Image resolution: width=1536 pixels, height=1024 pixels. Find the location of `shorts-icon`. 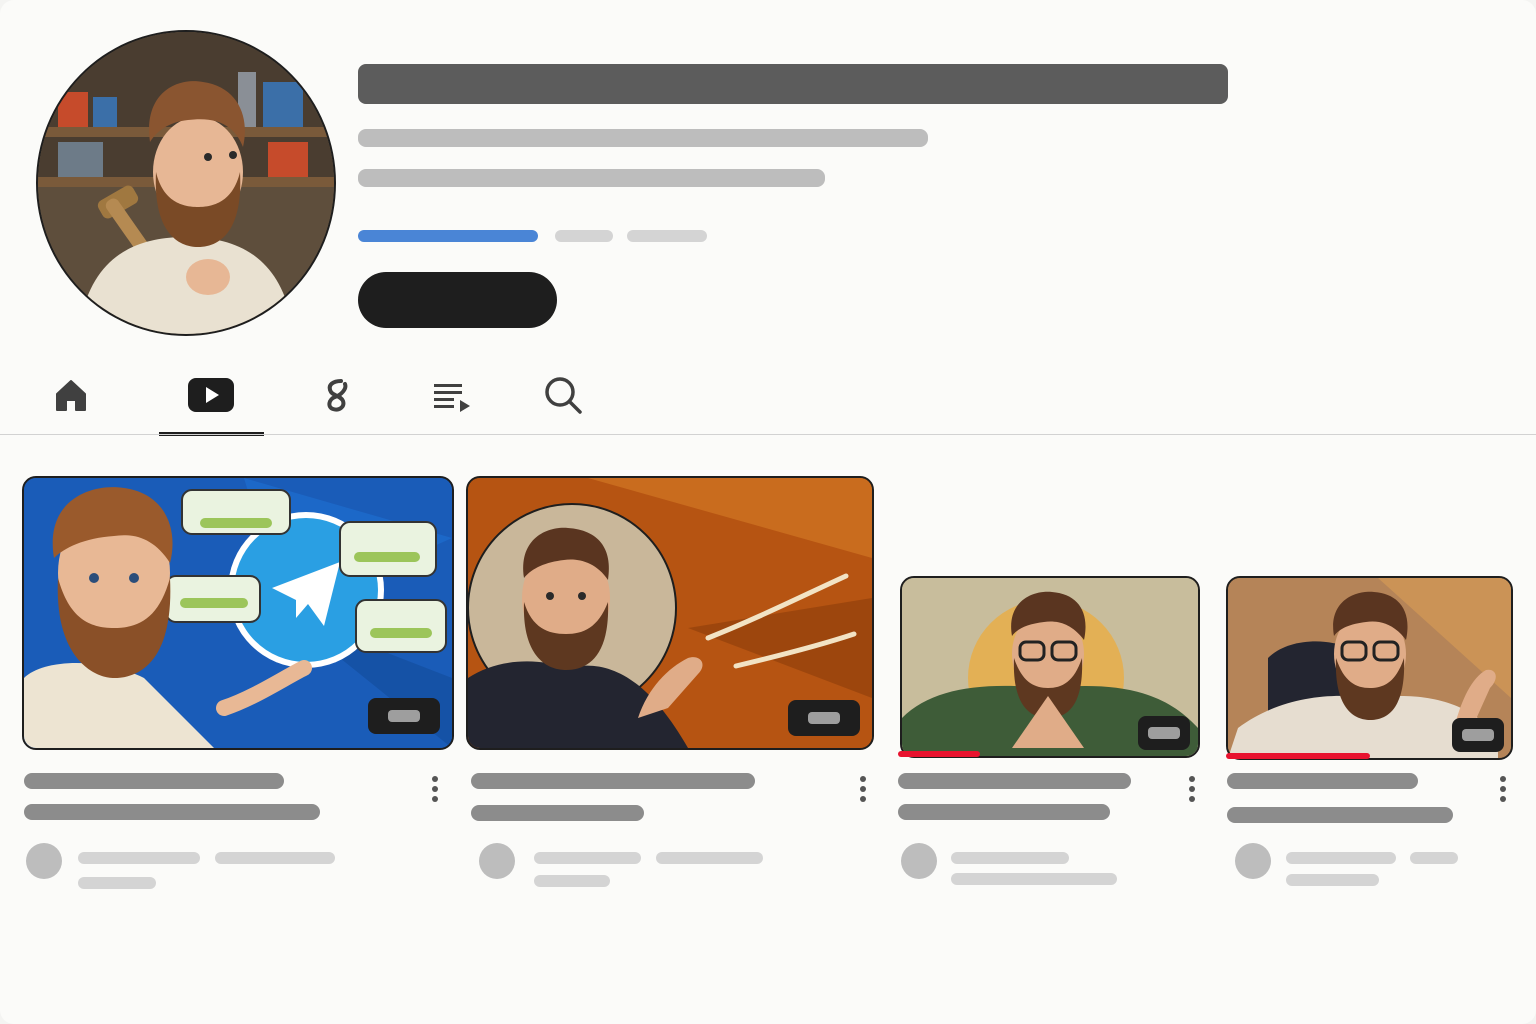

shorts-icon is located at coordinates (337, 395).